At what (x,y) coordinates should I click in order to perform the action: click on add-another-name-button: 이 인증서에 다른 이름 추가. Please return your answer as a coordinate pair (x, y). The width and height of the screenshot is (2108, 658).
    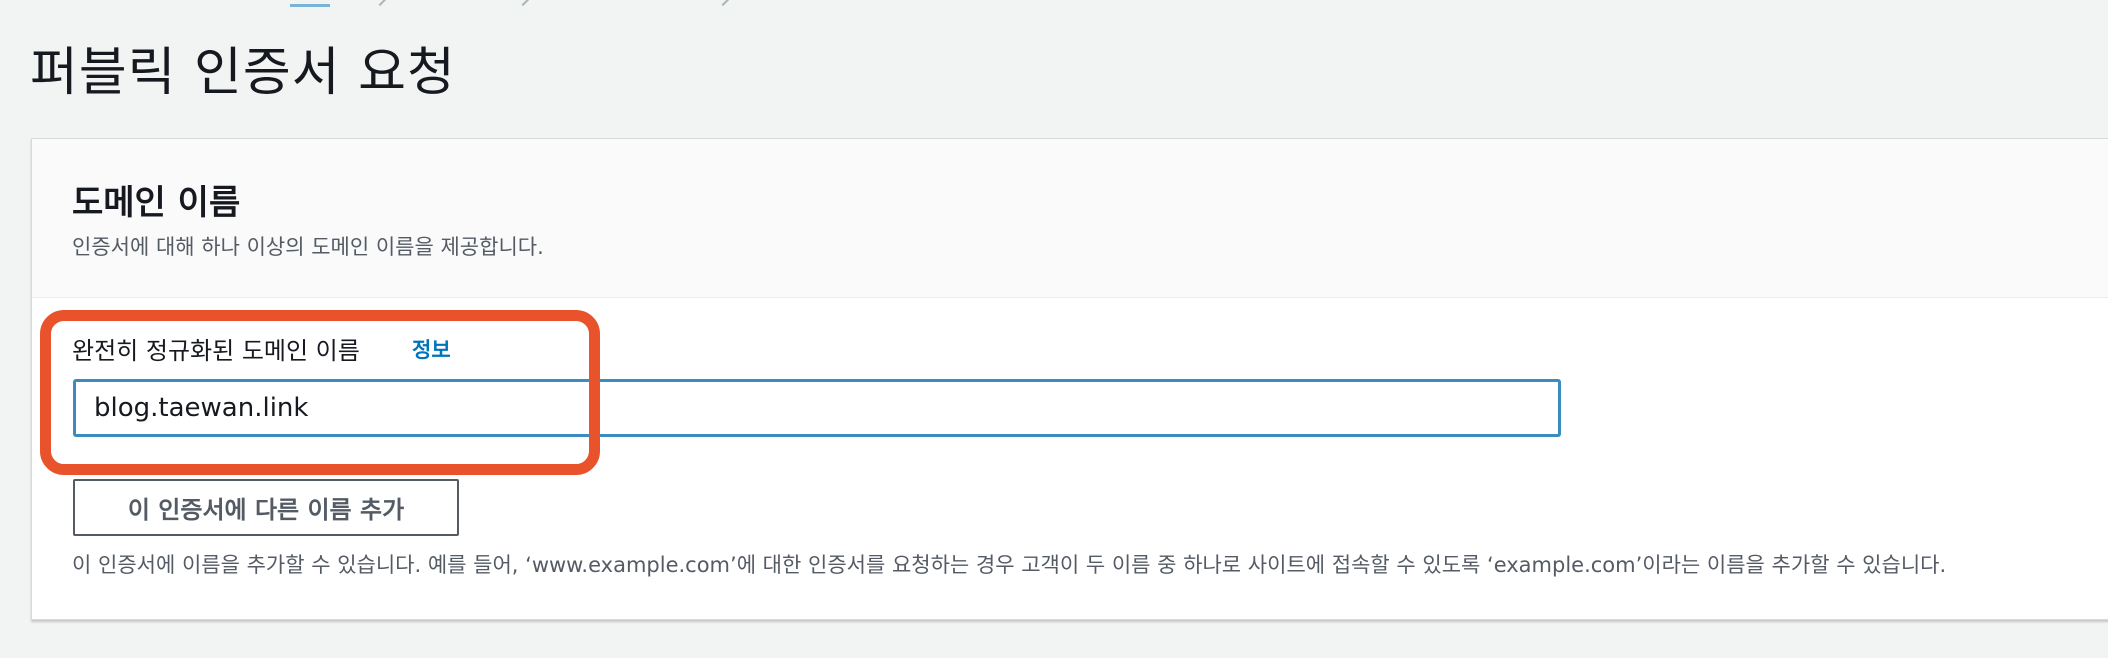
    Looking at the image, I should click on (266, 507).